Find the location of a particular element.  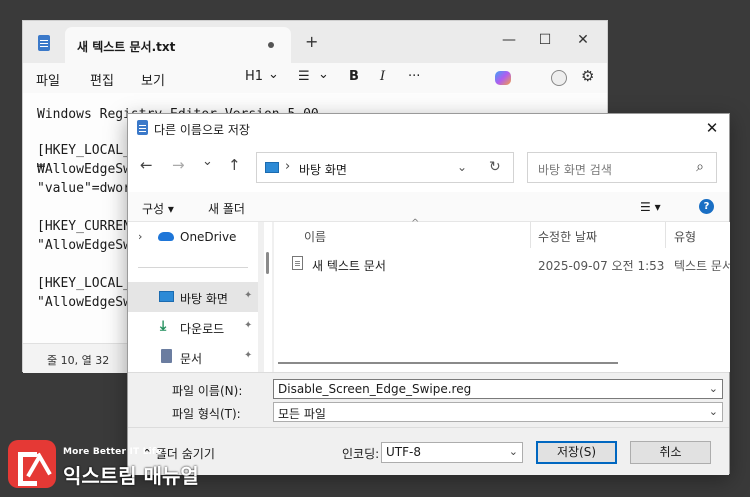

column-header-type: 유형 is located at coordinates (685, 236).